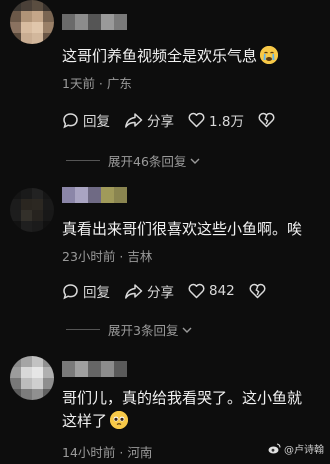 This screenshot has width=330, height=464. I want to click on crying-face-icon, so click(269, 55).